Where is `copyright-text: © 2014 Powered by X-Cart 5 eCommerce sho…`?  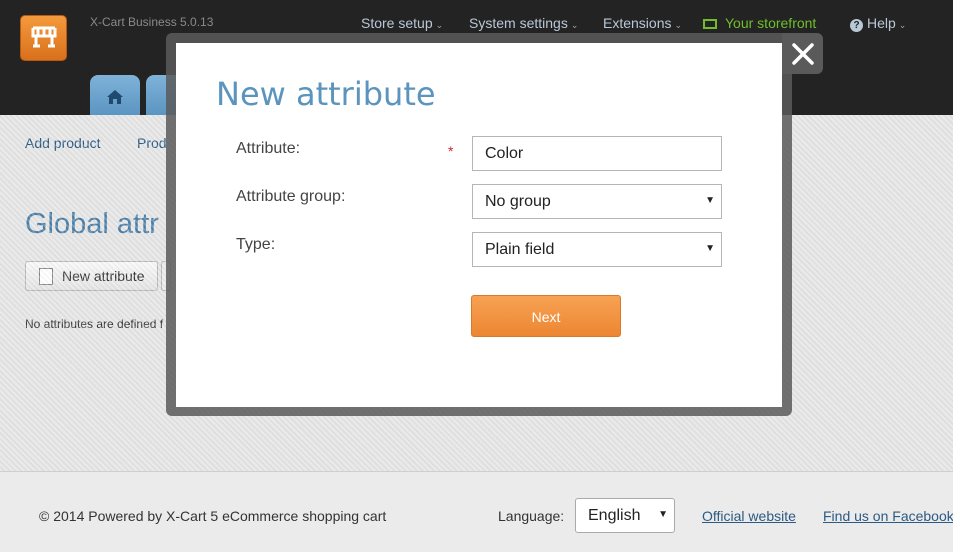 copyright-text: © 2014 Powered by X-Cart 5 eCommerce sho… is located at coordinates (213, 516).